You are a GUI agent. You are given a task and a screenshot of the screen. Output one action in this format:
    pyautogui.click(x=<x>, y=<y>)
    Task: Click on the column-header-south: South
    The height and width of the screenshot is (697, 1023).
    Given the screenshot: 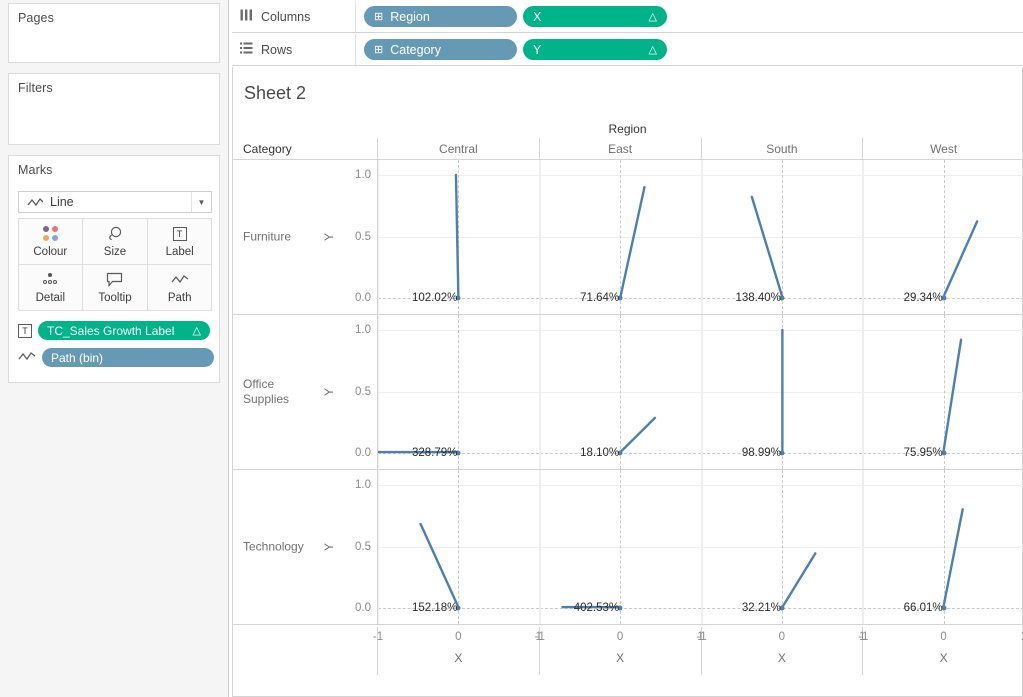 What is the action you would take?
    pyautogui.click(x=783, y=148)
    